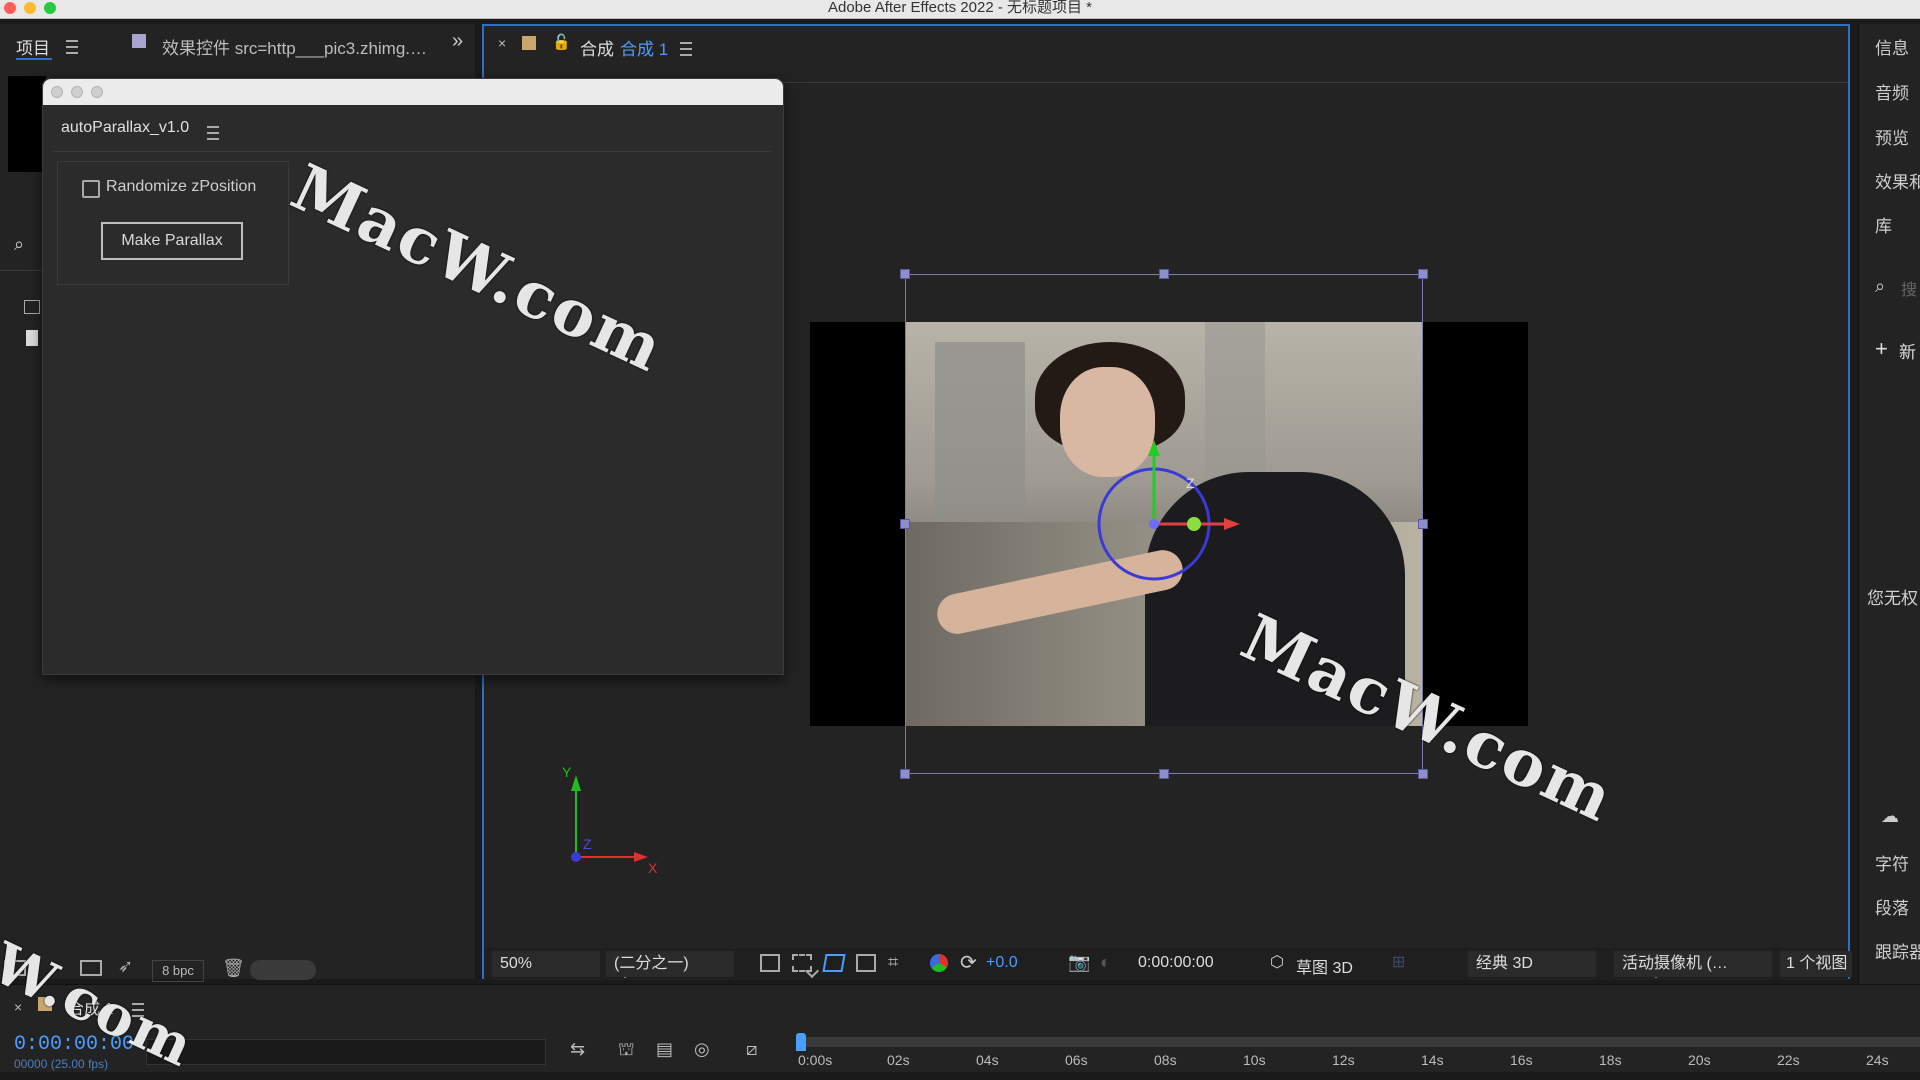 Image resolution: width=1920 pixels, height=1080 pixels. Describe the element at coordinates (97, 92) in the screenshot. I see `script-zoom-button` at that location.